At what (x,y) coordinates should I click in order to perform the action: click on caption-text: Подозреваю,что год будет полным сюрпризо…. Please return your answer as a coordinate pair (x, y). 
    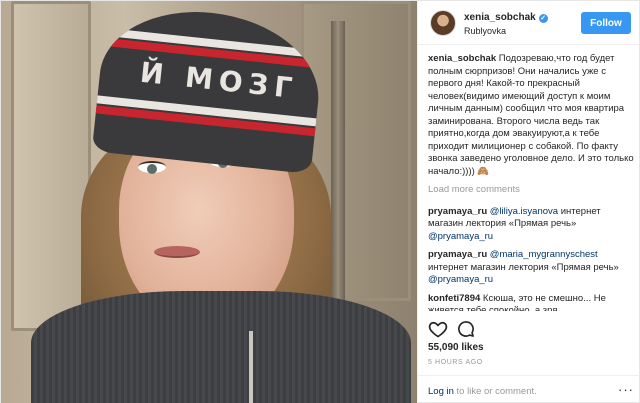
    Looking at the image, I should click on (531, 115).